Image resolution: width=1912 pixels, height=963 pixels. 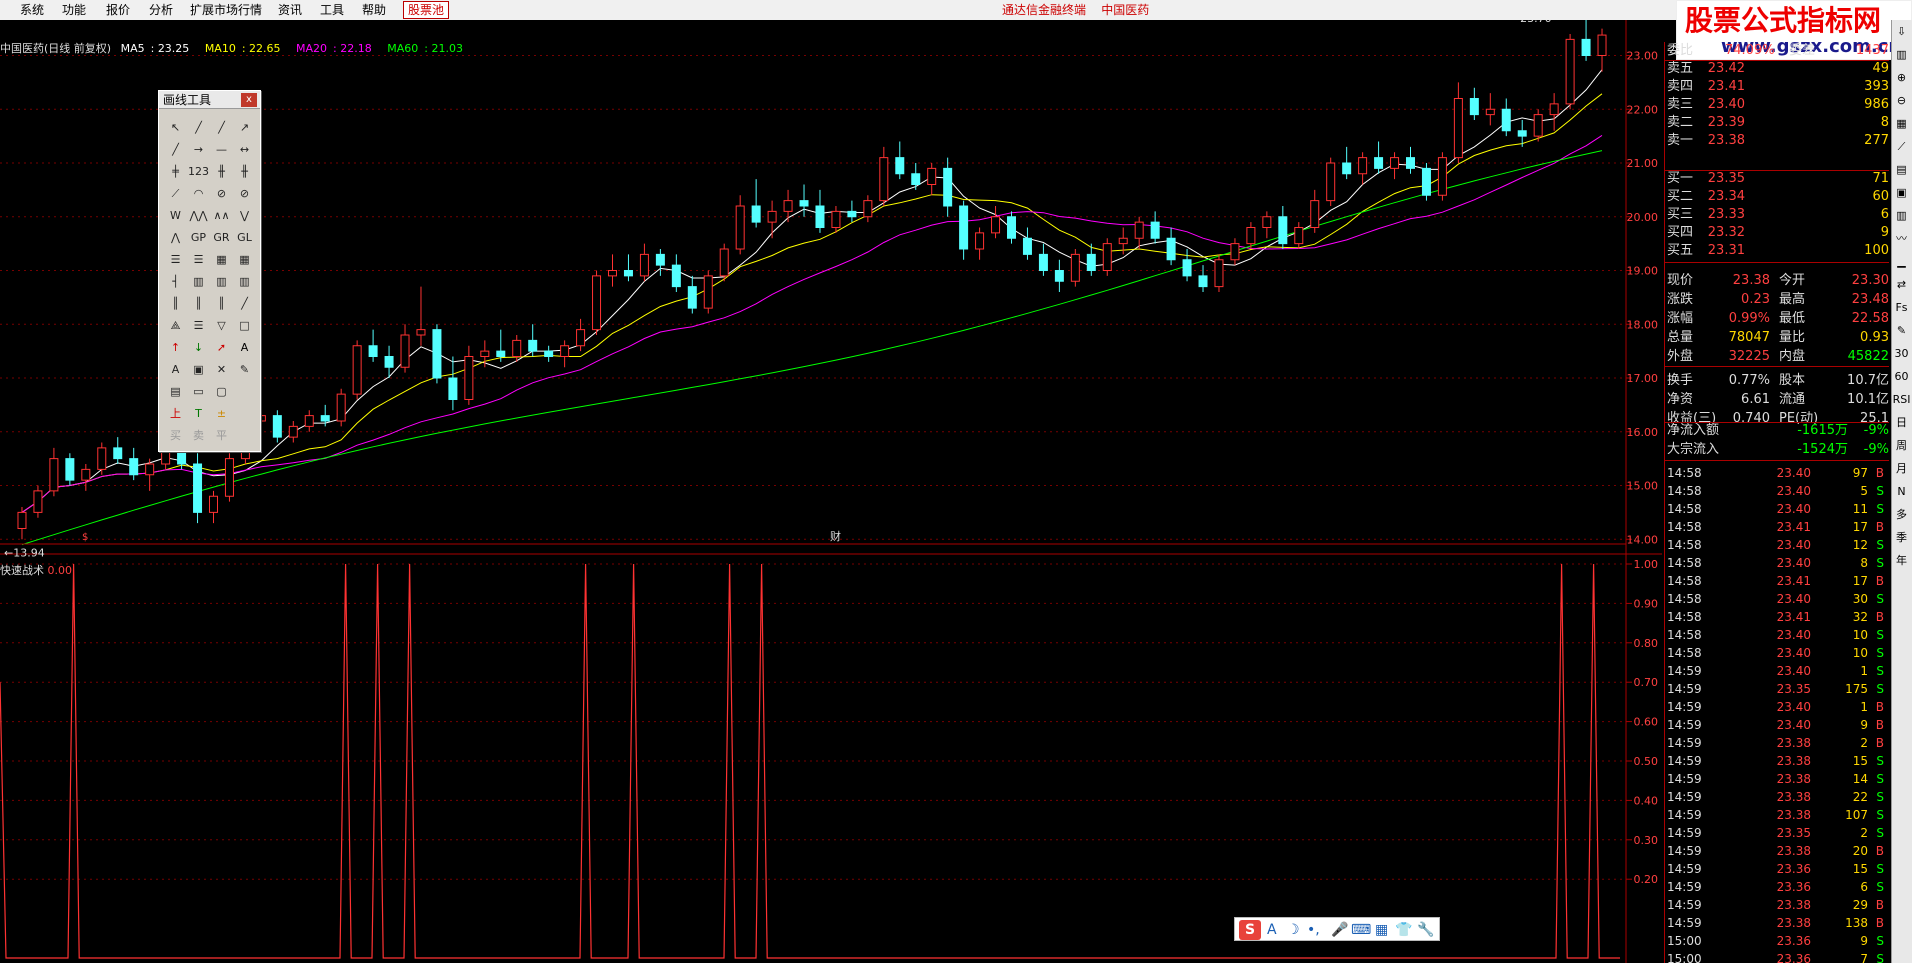 What do you see at coordinates (1901, 331) in the screenshot?
I see `pencil-icon: ✎` at bounding box center [1901, 331].